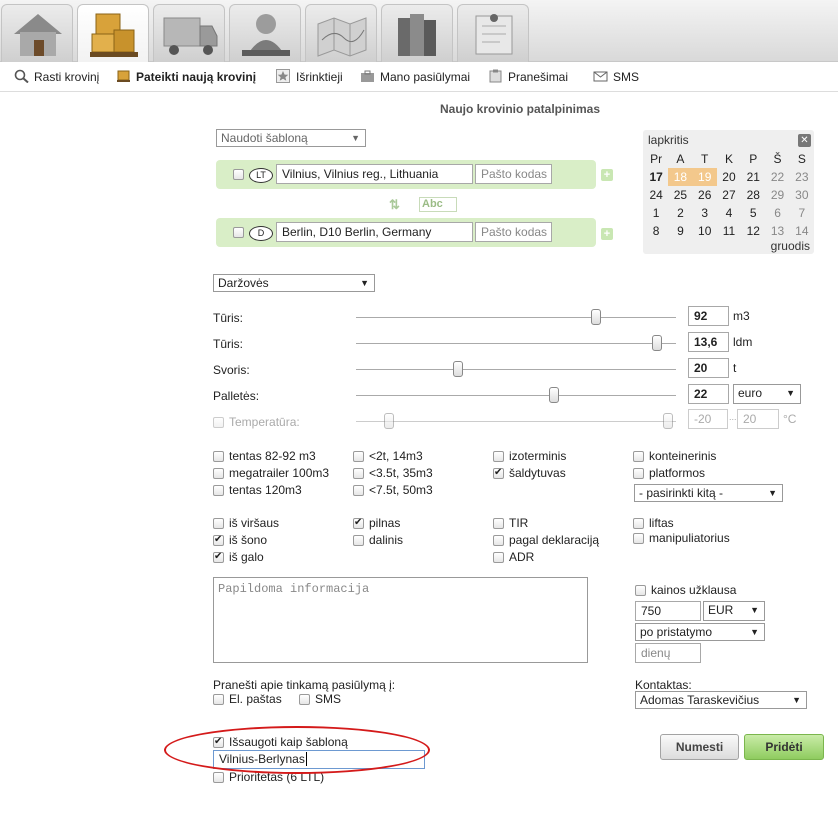 The image size is (838, 835). Describe the element at coordinates (271, 473) in the screenshot. I see `vehicle-option: megatrailer 100m3` at that location.